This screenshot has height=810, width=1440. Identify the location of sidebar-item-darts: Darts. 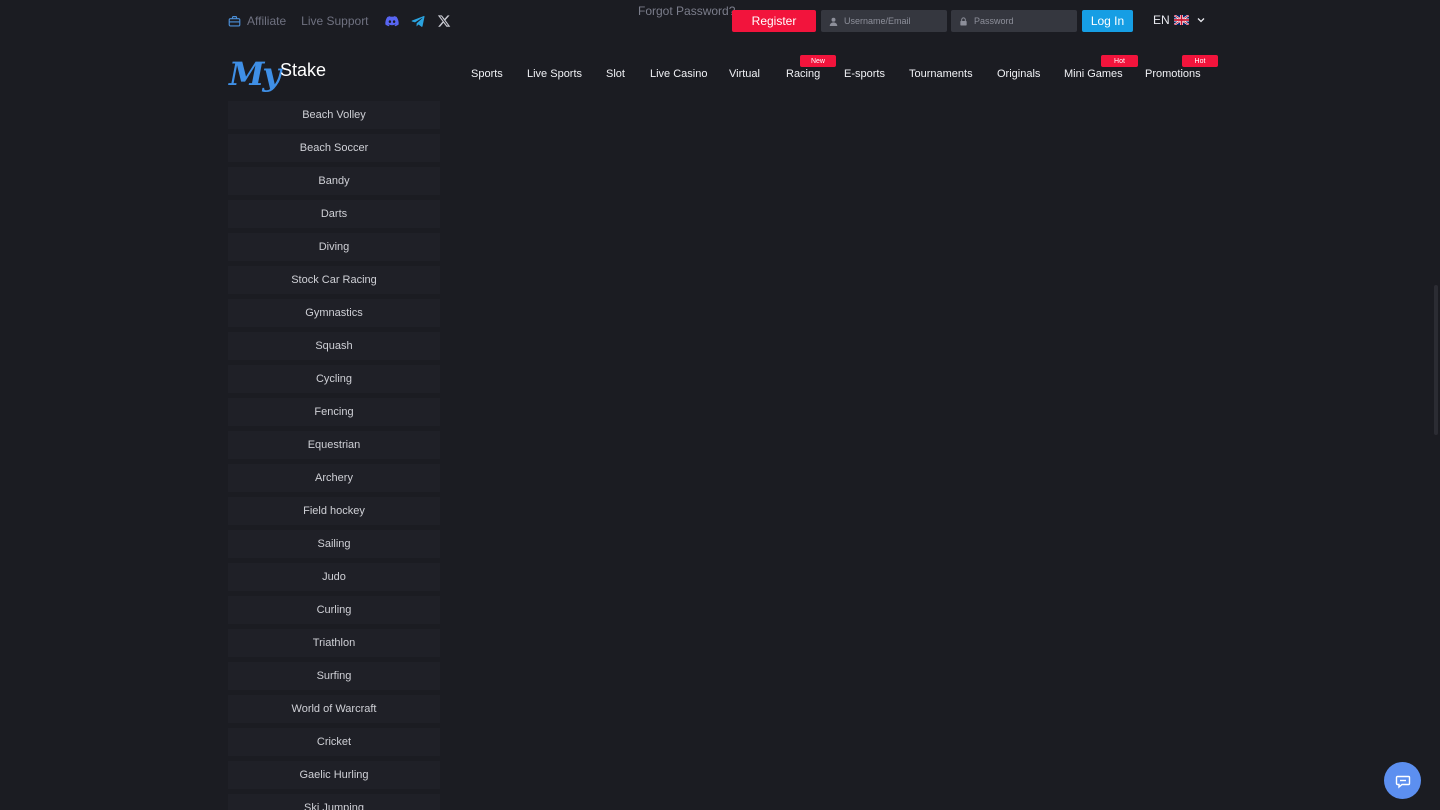
(334, 214).